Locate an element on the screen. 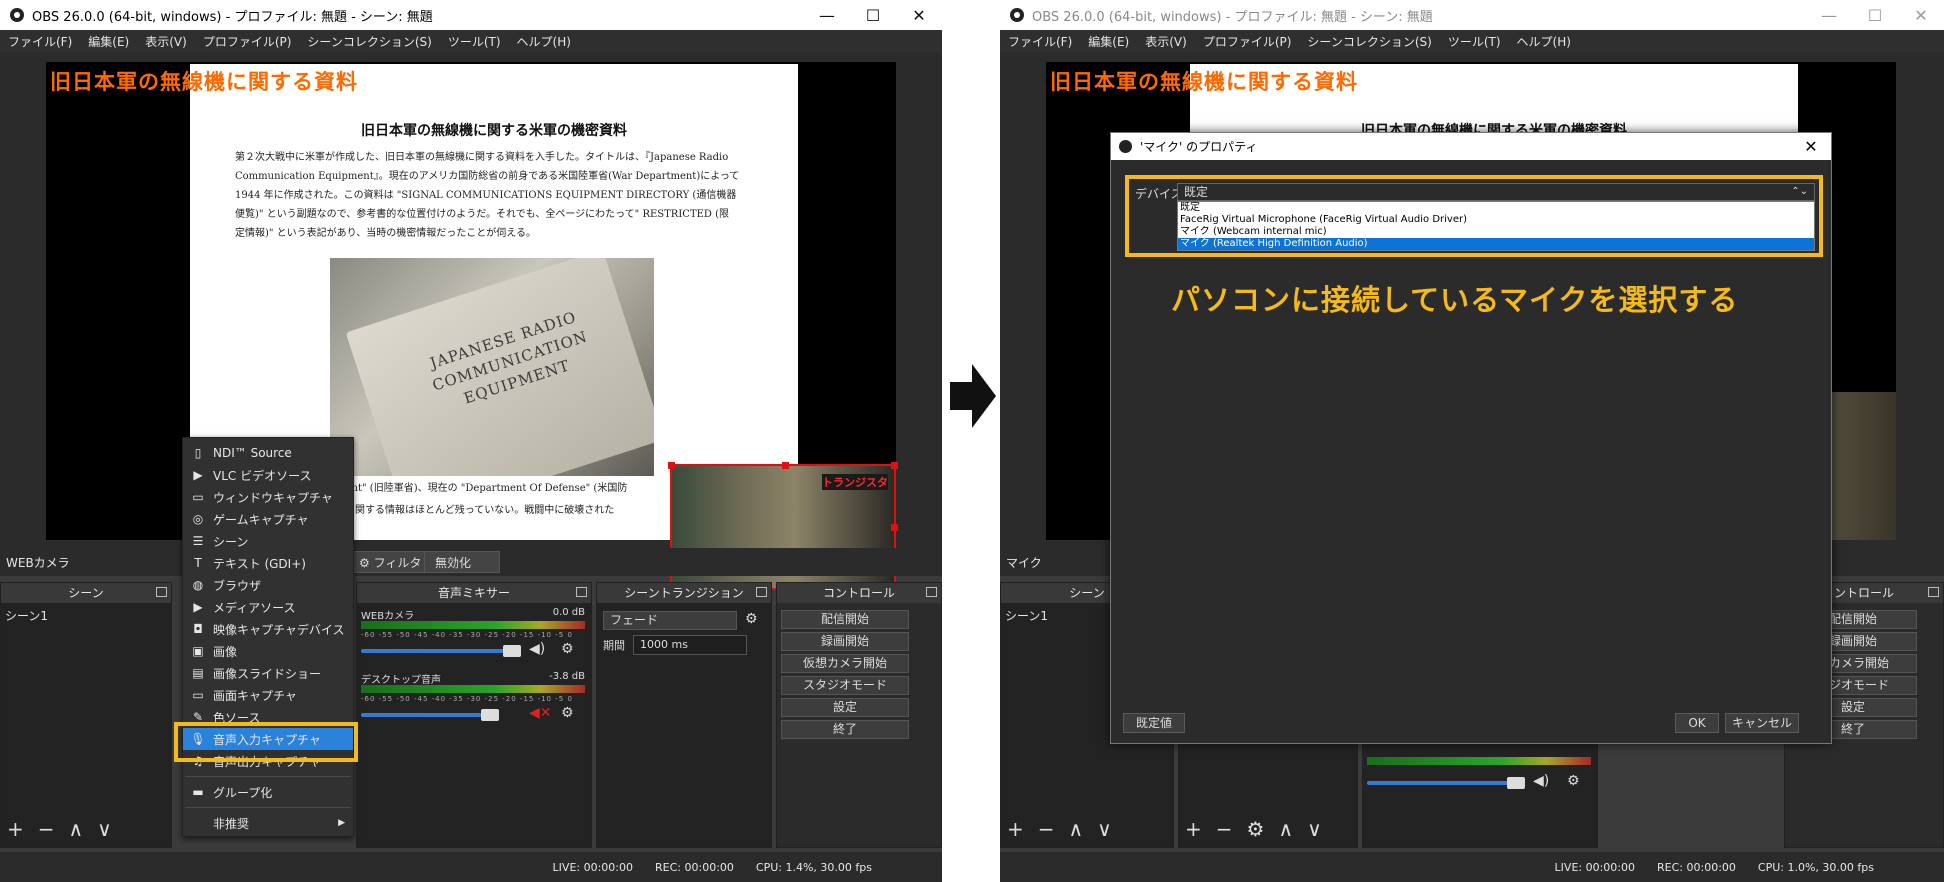  muted-speaker-icon: ◀✕ is located at coordinates (540, 713).